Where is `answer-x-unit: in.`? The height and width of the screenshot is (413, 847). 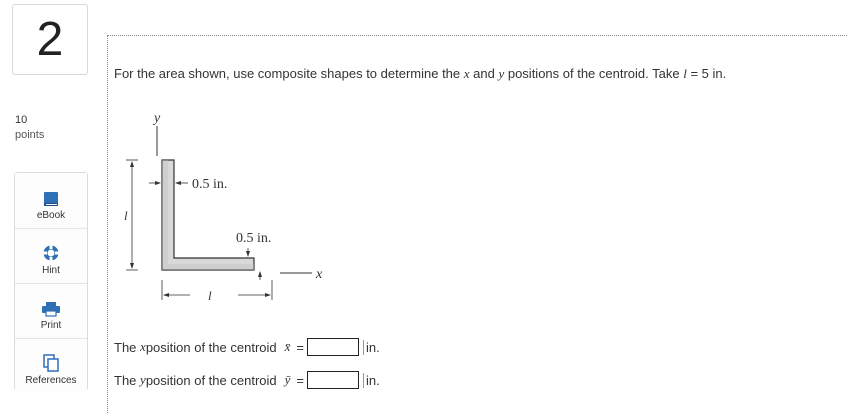 answer-x-unit: in. is located at coordinates (371, 347).